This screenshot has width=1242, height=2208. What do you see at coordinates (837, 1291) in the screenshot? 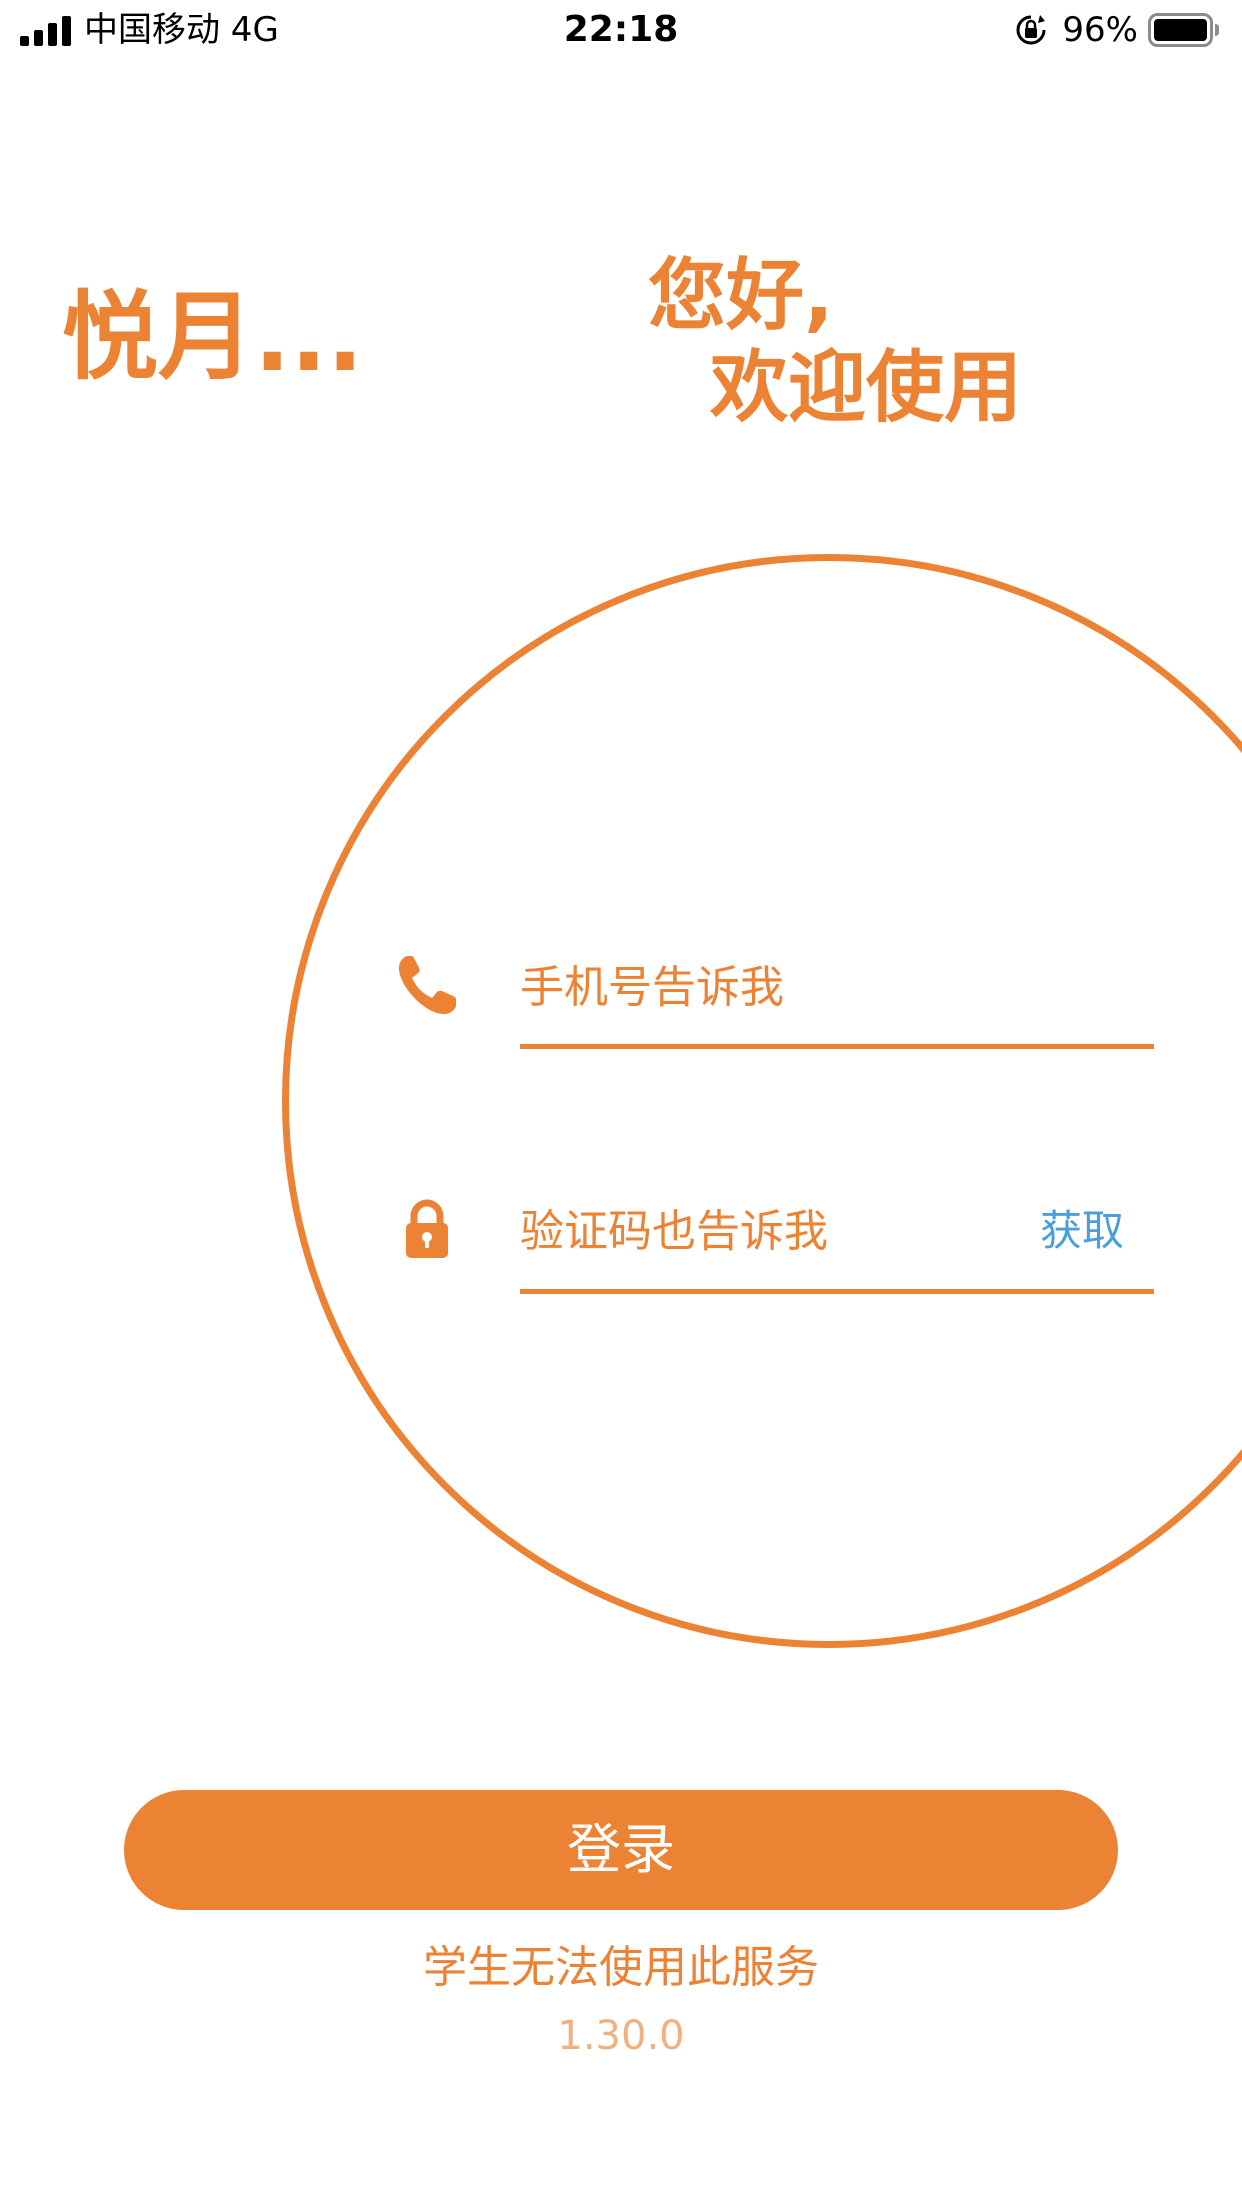
I see `code-input-underline` at bounding box center [837, 1291].